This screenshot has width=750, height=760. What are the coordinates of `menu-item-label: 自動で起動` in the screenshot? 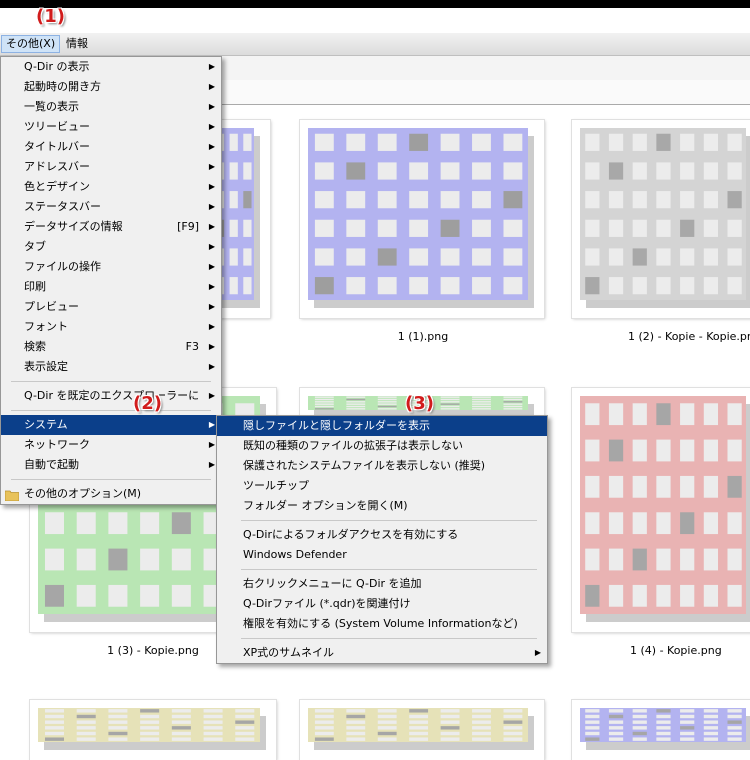 It's located at (51, 464).